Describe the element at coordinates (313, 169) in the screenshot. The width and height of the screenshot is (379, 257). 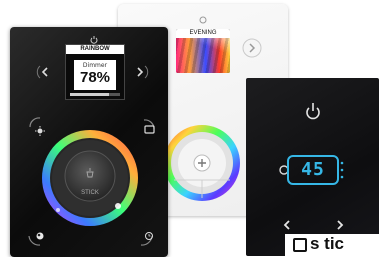
I see `temperature-value: 45` at that location.